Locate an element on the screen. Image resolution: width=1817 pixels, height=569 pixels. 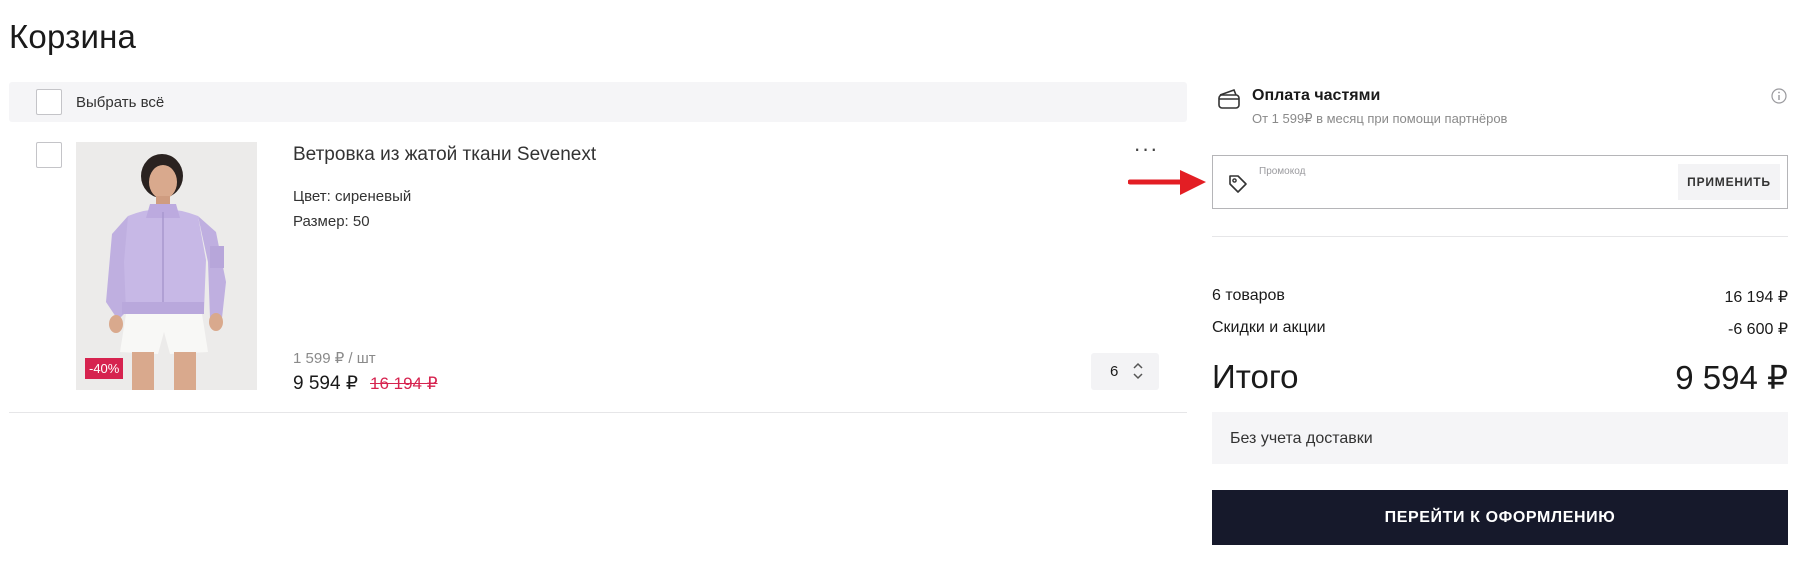
chevron-updown-icon is located at coordinates (1138, 371).